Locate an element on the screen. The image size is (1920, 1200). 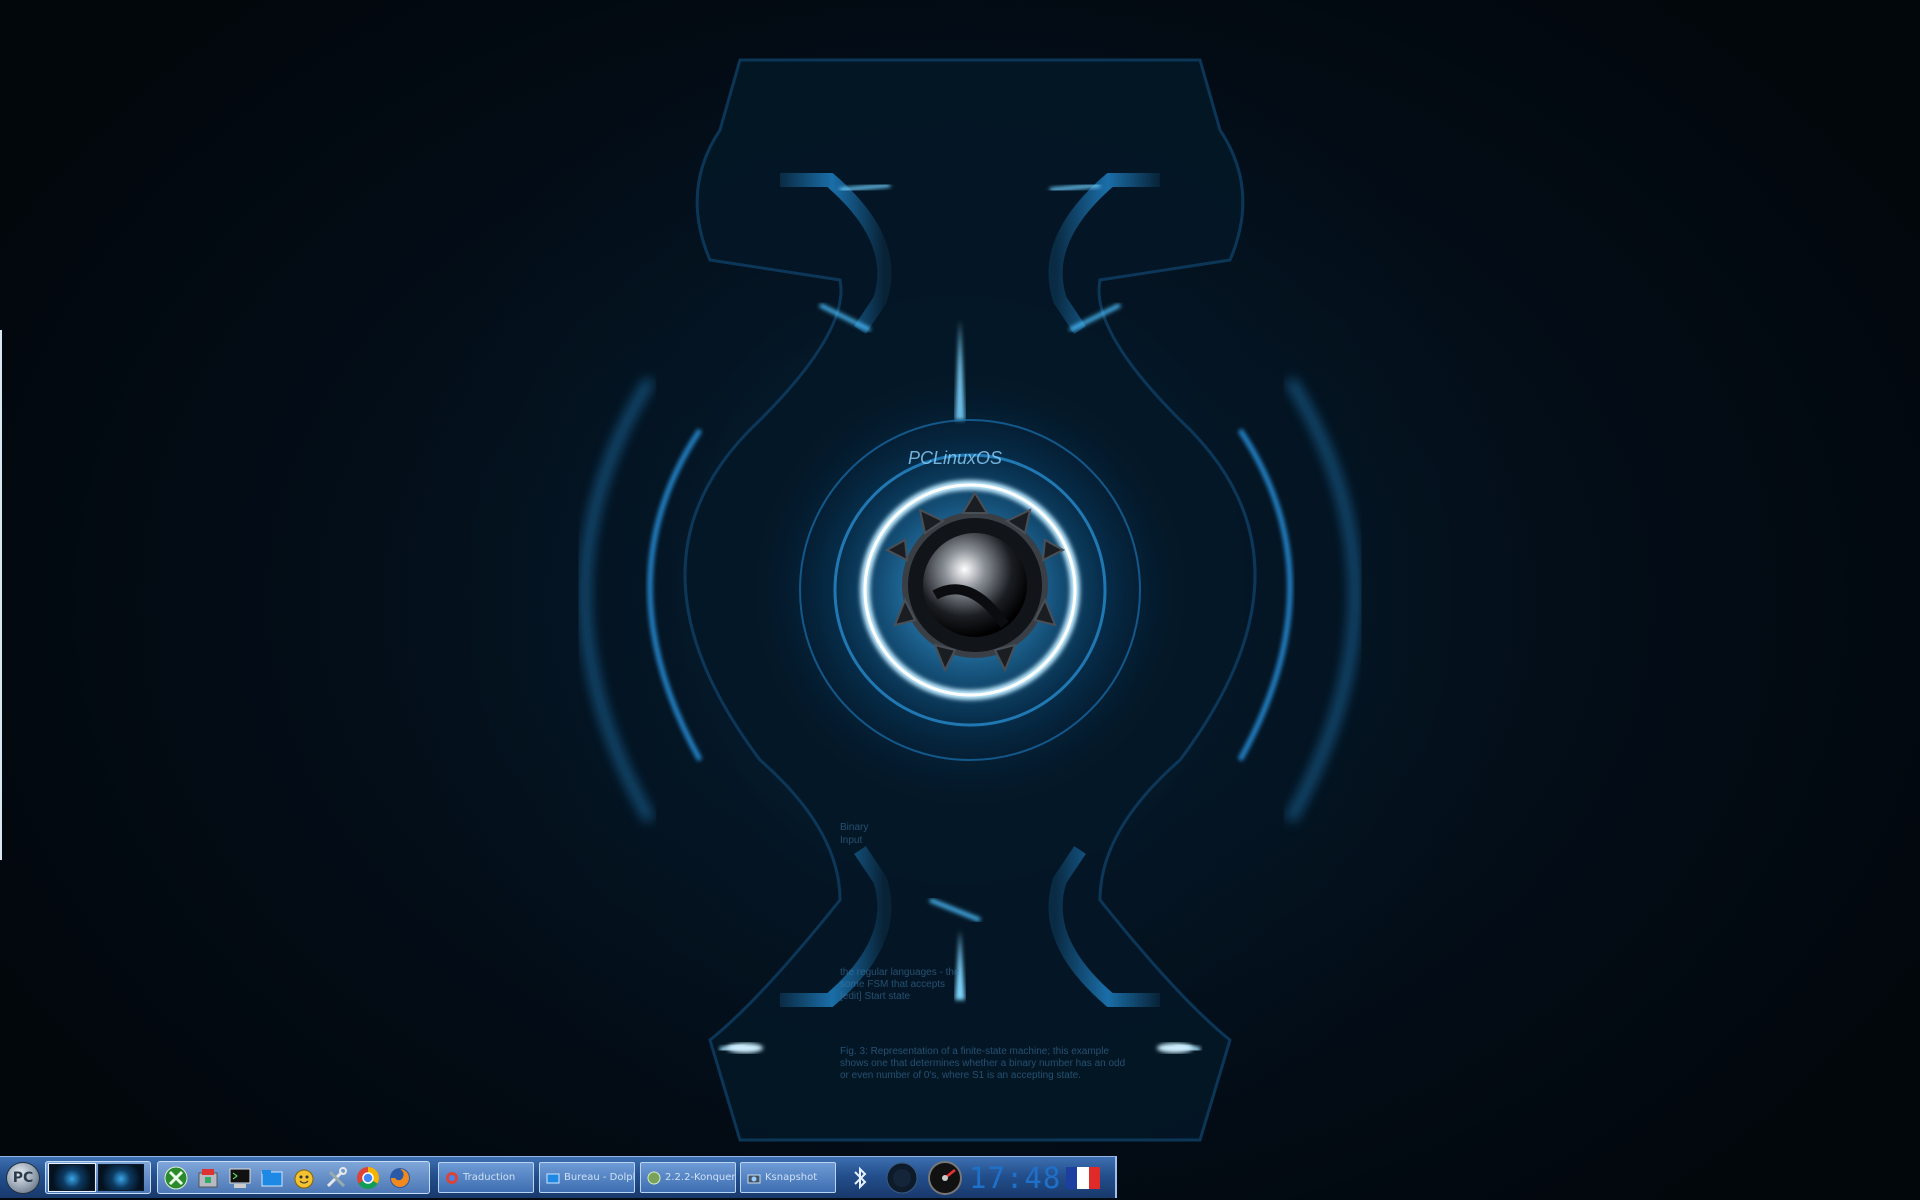
browser-icon is located at coordinates (654, 1177).